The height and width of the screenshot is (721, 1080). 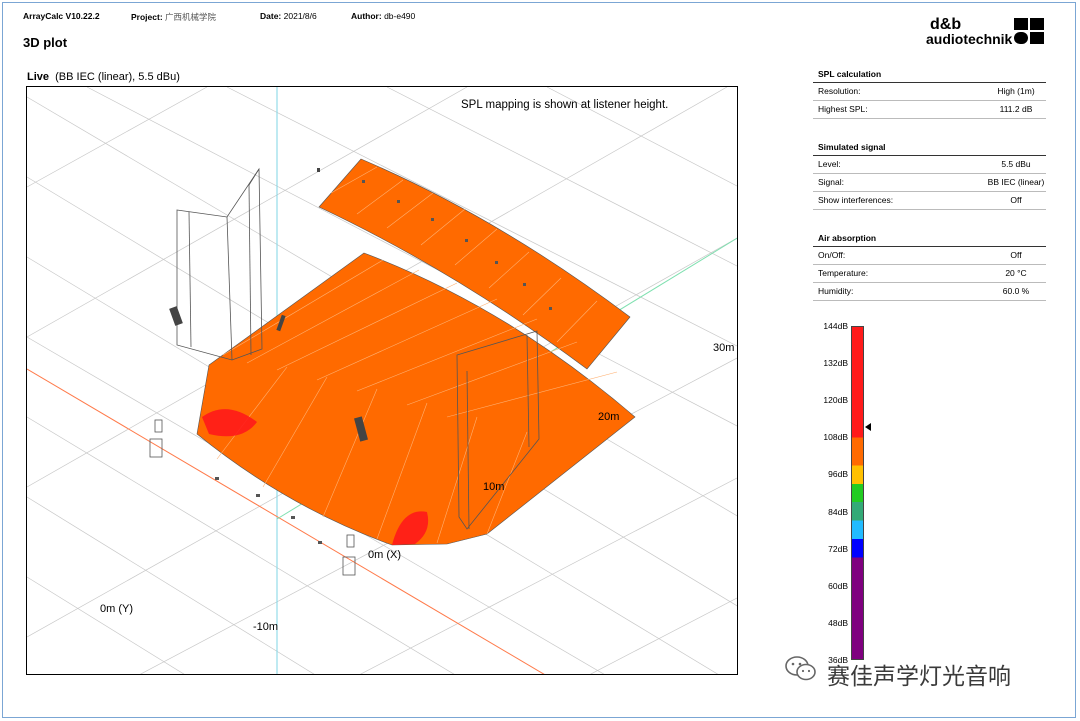 I want to click on panel-title: Air absorption, so click(x=929, y=239).